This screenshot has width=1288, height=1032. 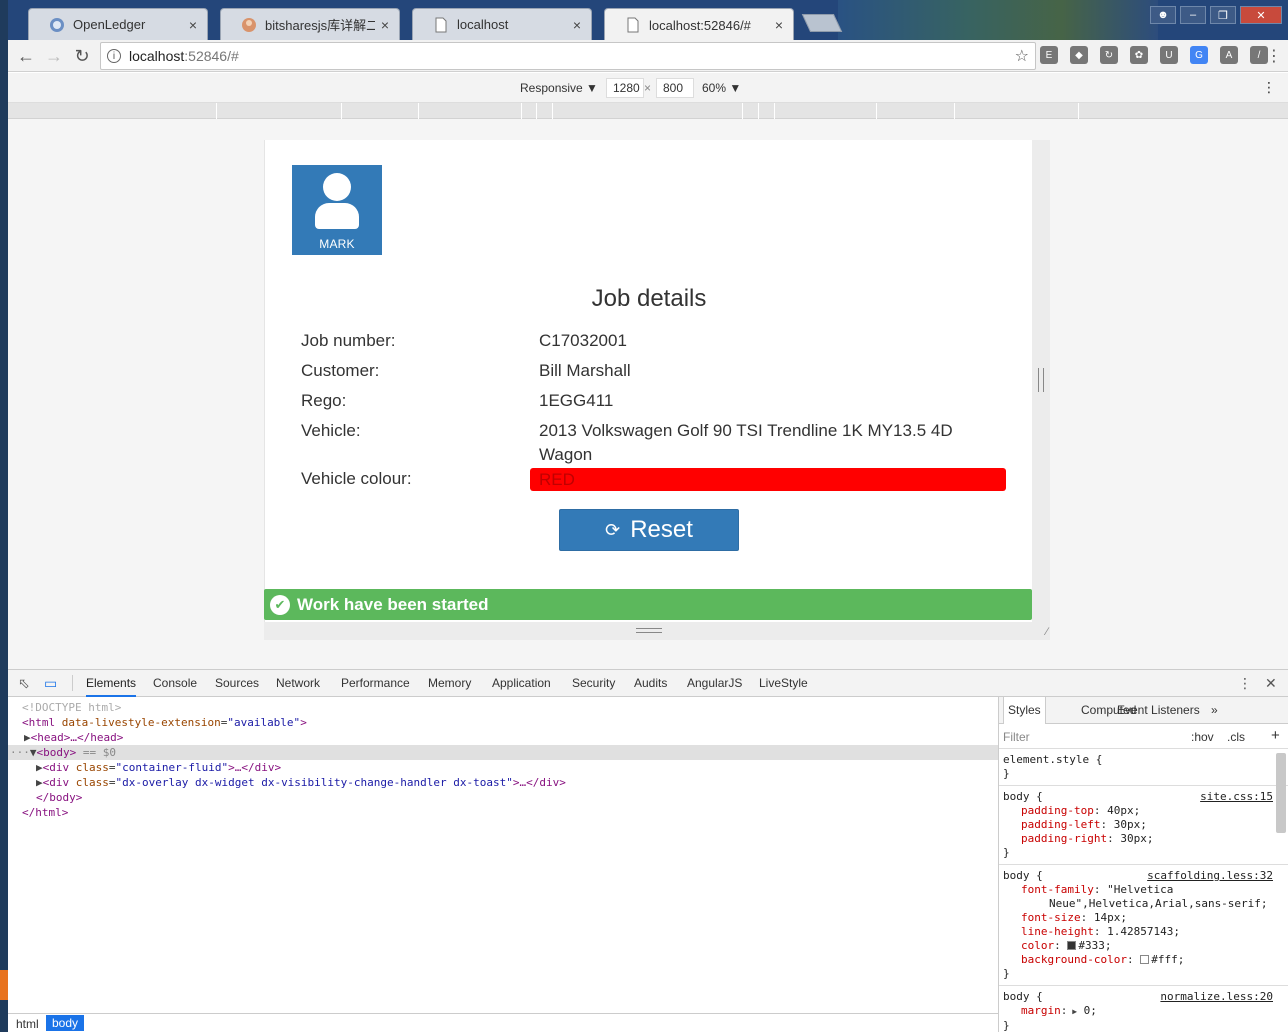 I want to click on tab-sources: Sources, so click(x=237, y=683).